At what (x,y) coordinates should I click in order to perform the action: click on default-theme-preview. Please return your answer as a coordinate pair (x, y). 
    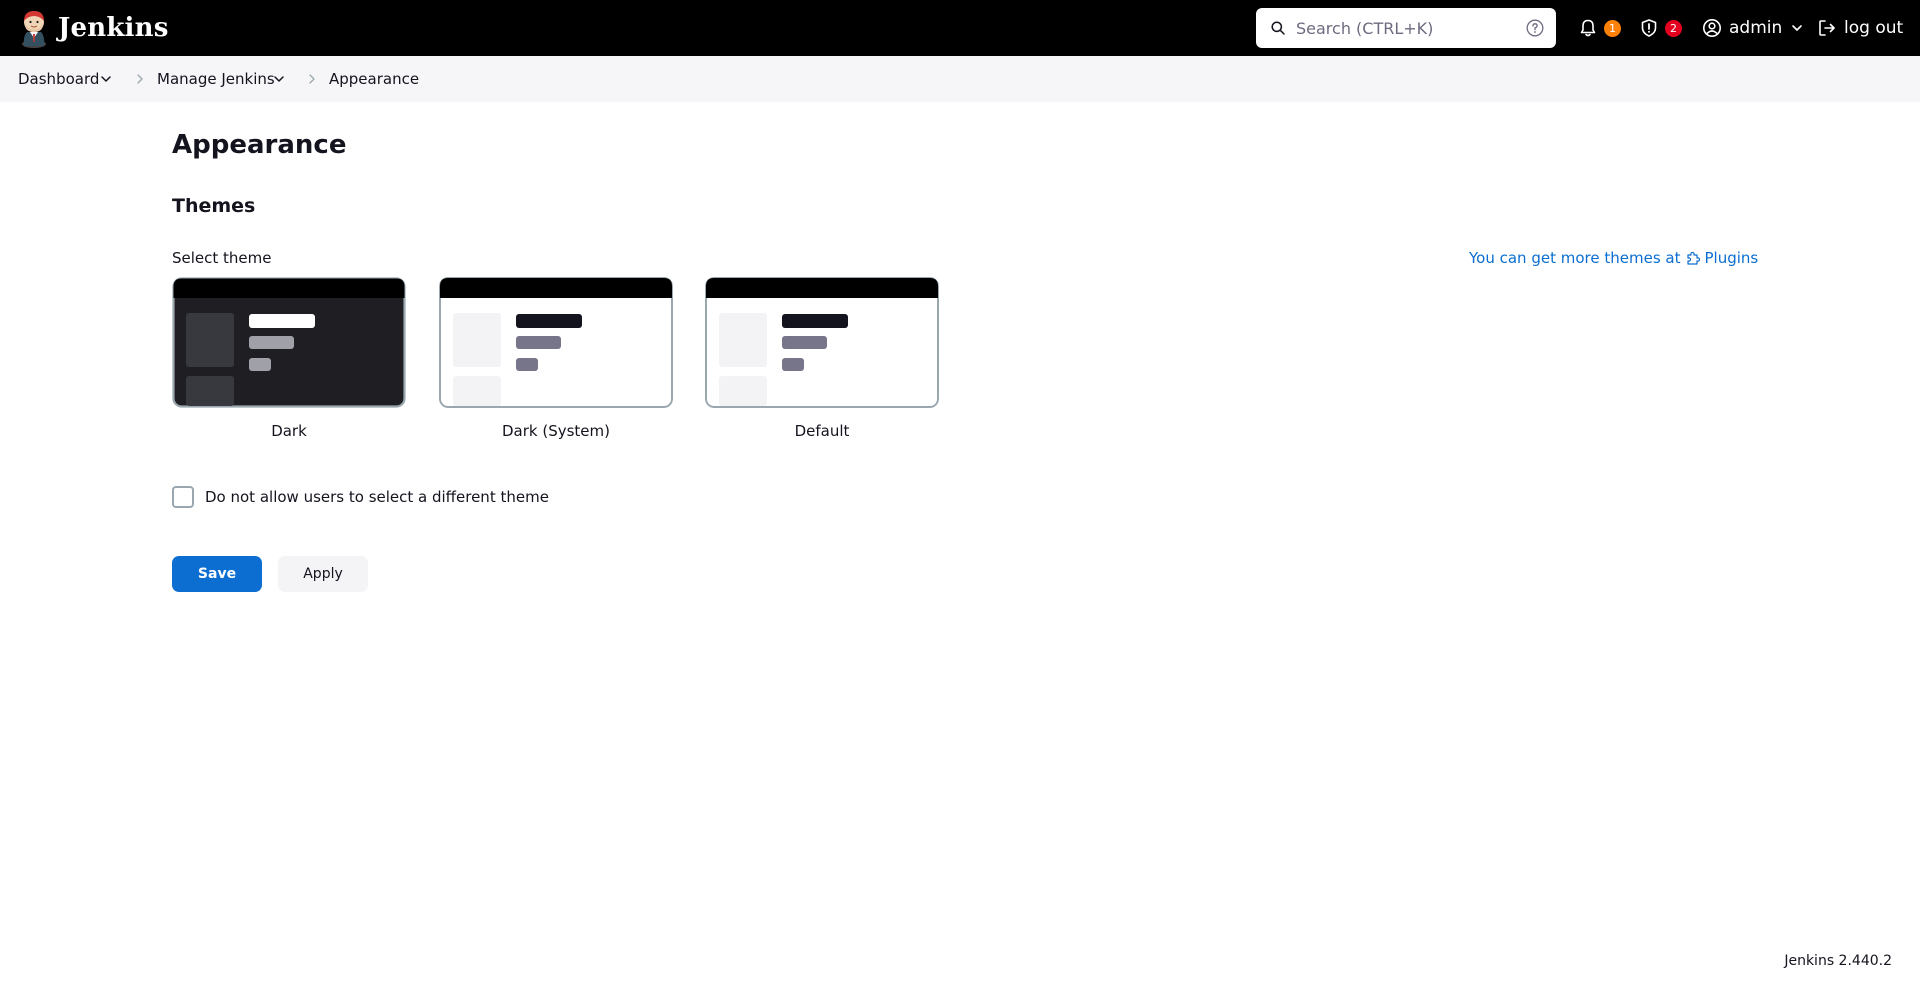
    Looking at the image, I should click on (822, 342).